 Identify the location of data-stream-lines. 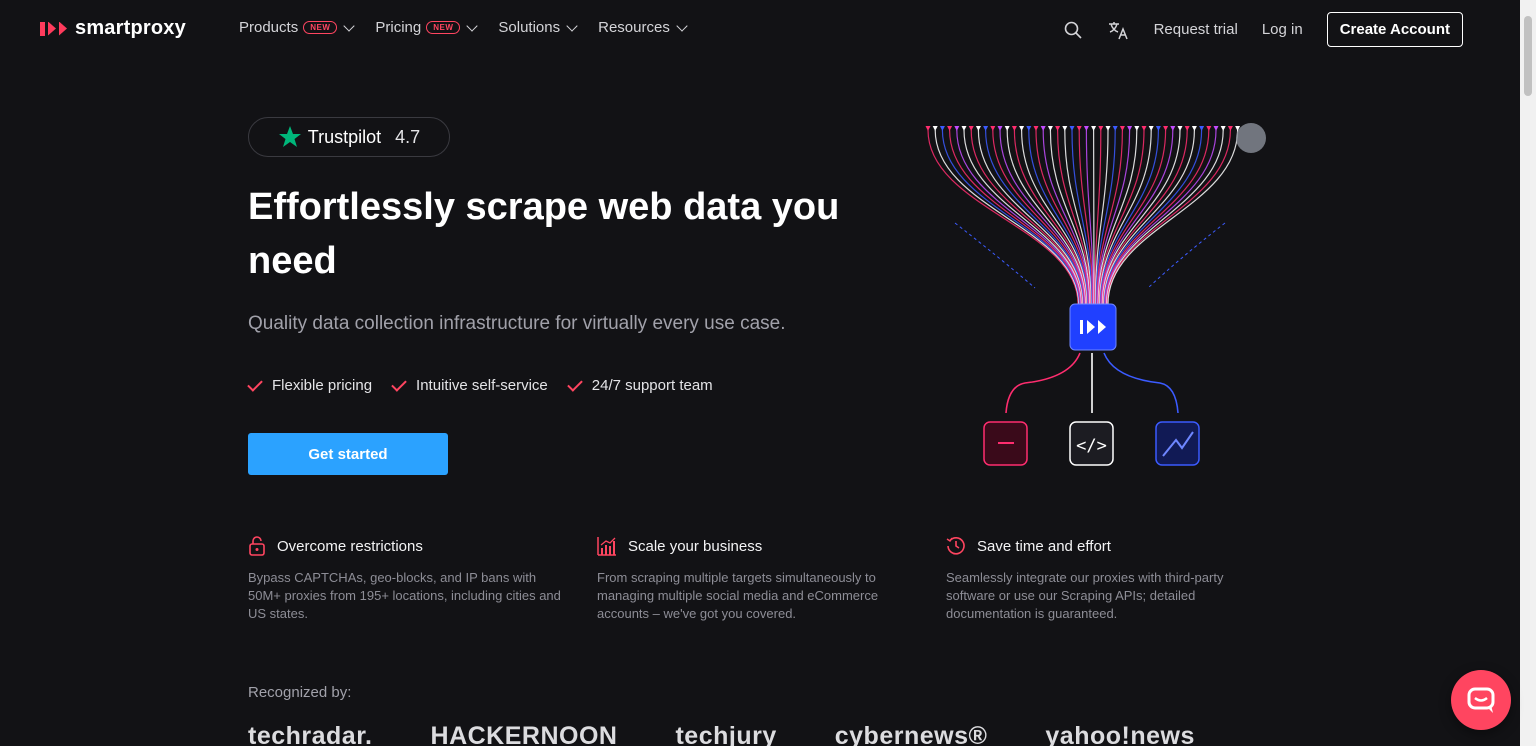
(1083, 215).